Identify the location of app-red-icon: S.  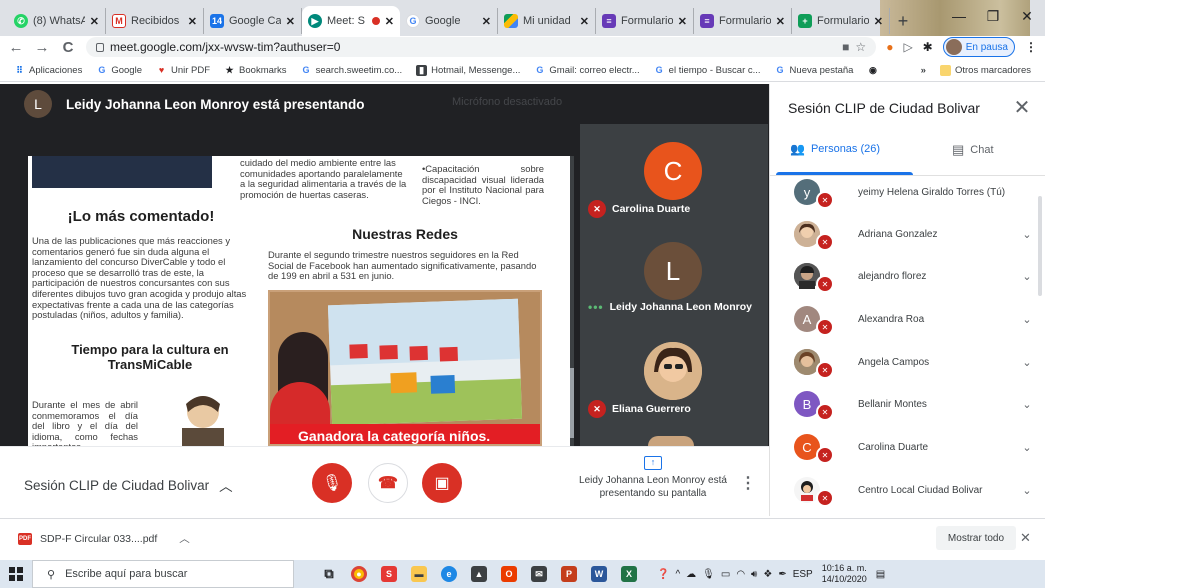
(389, 574).